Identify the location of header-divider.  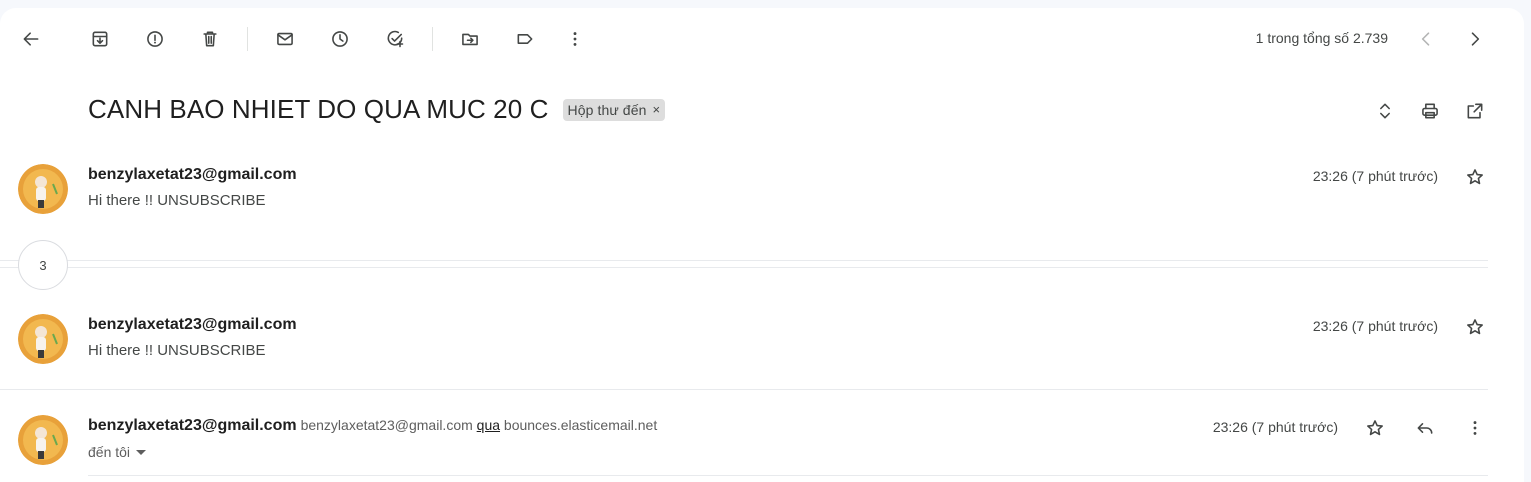
(788, 475).